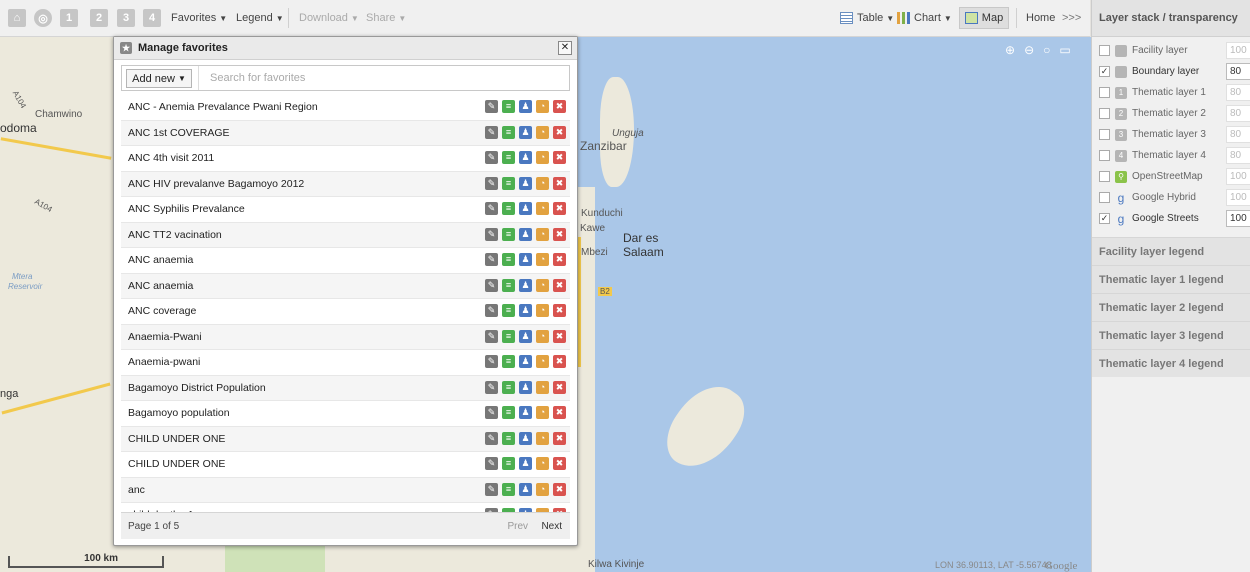 This screenshot has width=1250, height=572. What do you see at coordinates (1171, 363) in the screenshot?
I see `legend-section-header: Thematic layer 4 legend` at bounding box center [1171, 363].